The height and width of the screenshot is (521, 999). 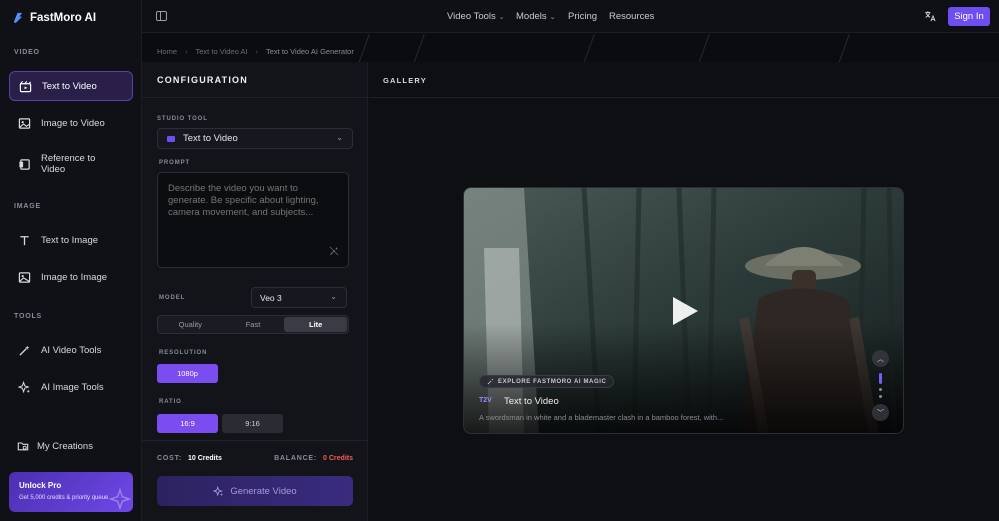 I want to click on nav-label: Pricing, so click(x=583, y=16).